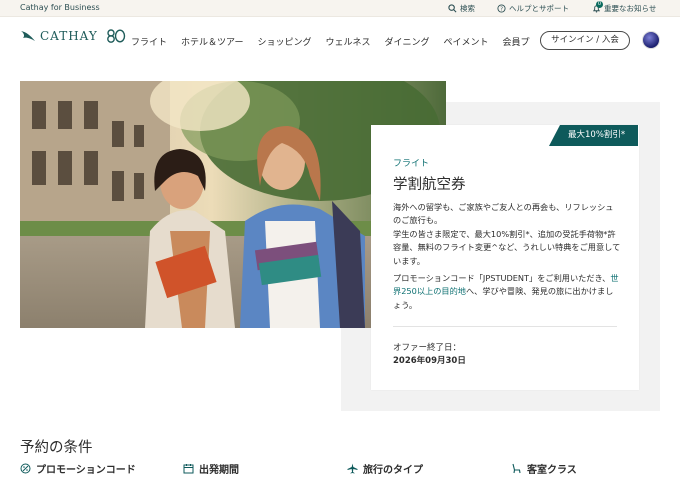  Describe the element at coordinates (630, 8) in the screenshot. I see `notice-label: 重要なお知らせ` at that location.